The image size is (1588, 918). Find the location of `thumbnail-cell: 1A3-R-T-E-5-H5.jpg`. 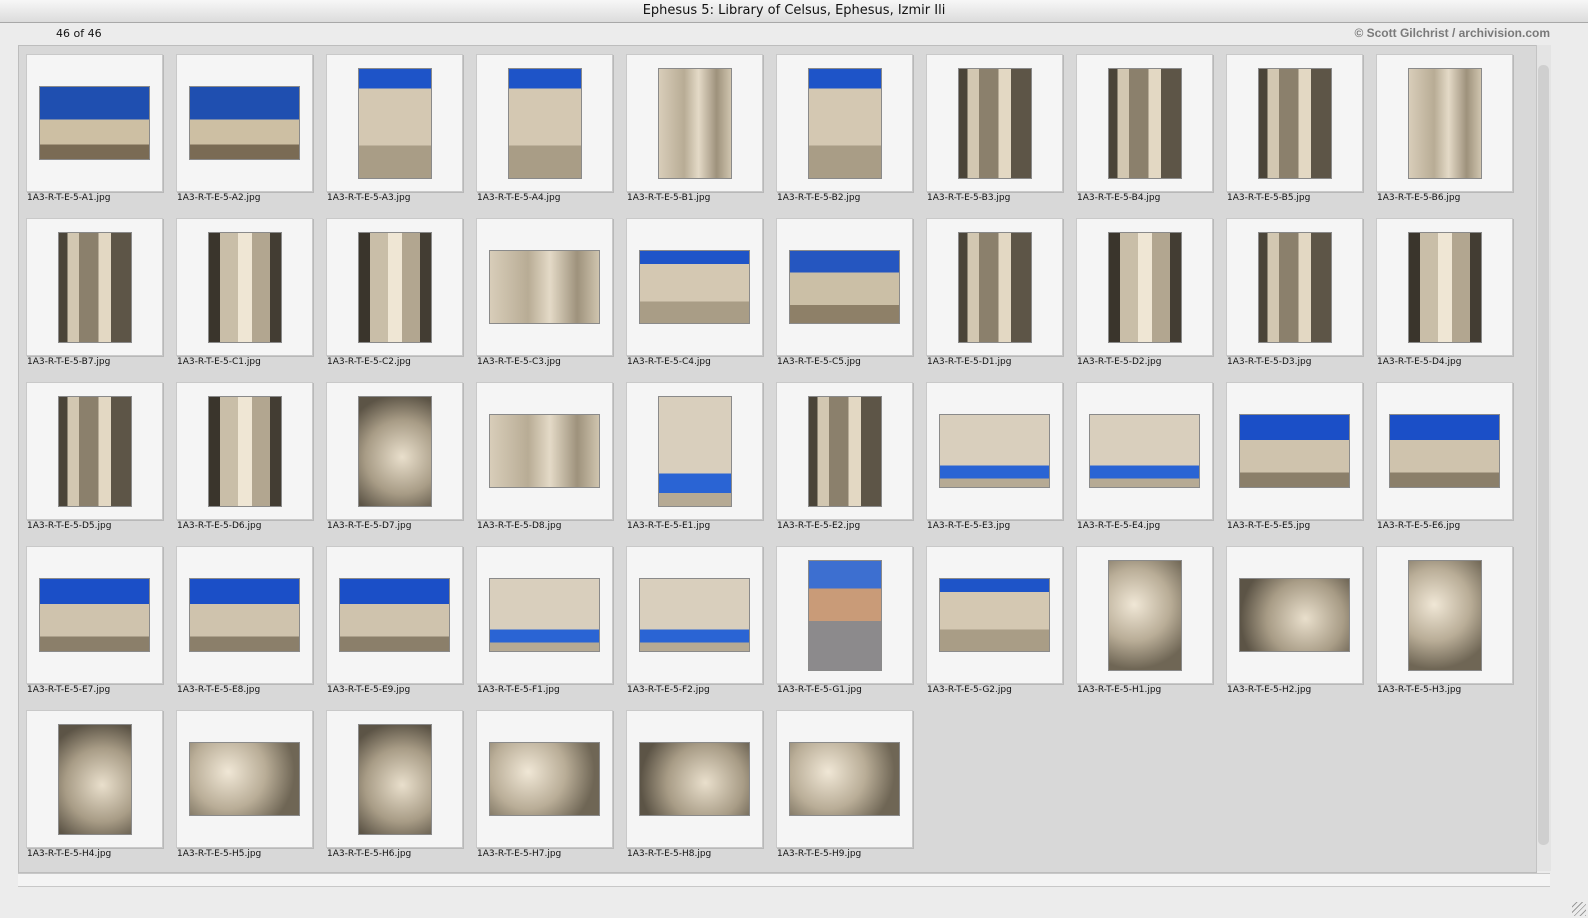

thumbnail-cell: 1A3-R-T-E-5-H5.jpg is located at coordinates (244, 784).